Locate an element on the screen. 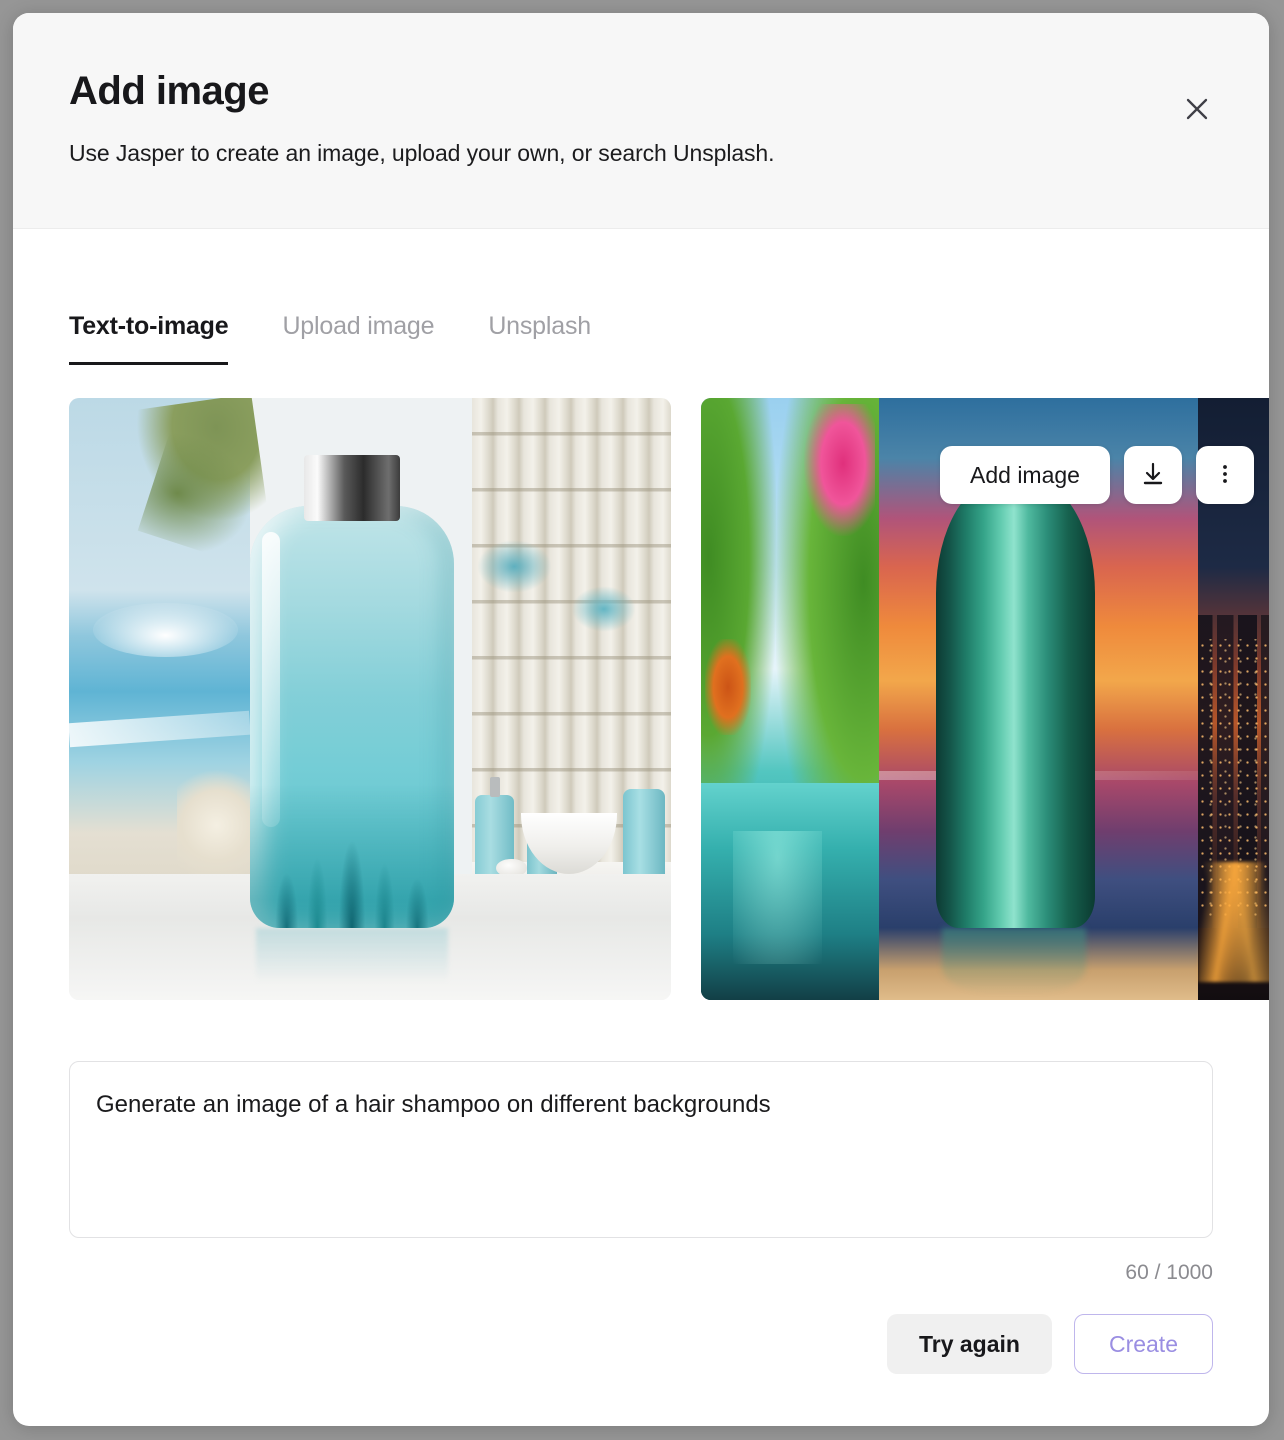 This screenshot has height=1440, width=1284. image-hover-actions: Add image is located at coordinates (1097, 475).